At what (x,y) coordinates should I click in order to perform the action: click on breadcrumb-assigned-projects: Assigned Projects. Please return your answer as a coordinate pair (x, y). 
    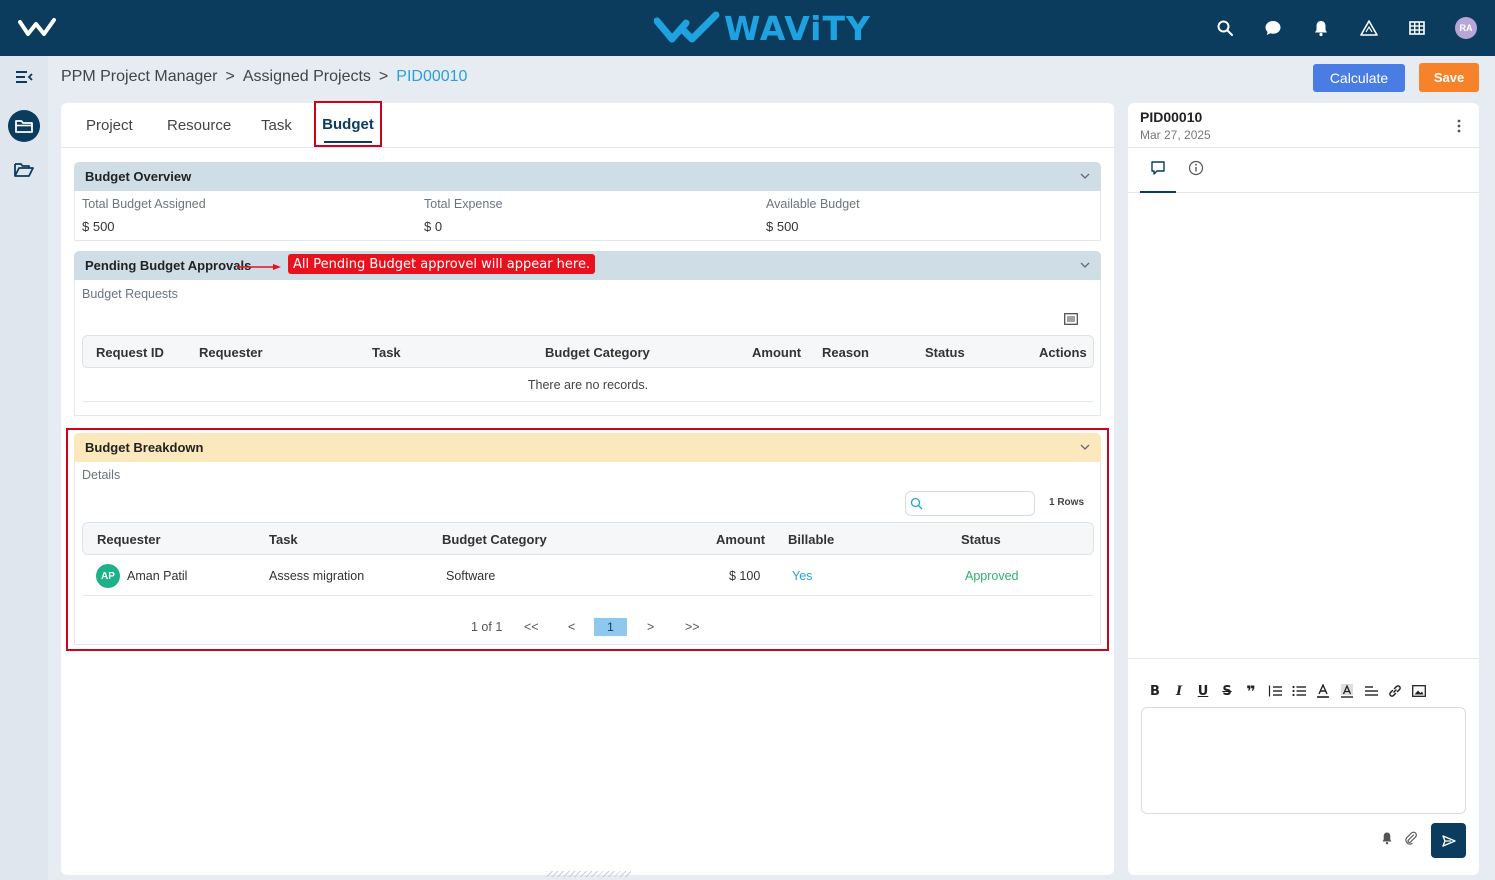
    Looking at the image, I should click on (307, 77).